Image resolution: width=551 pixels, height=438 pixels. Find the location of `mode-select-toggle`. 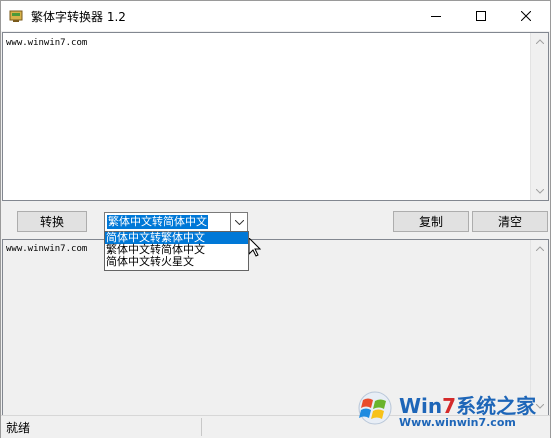

mode-select-toggle is located at coordinates (238, 222).